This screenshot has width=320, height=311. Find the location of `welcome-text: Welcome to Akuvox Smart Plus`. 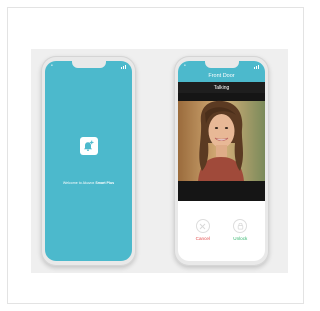

welcome-text: Welcome to Akuvox Smart Plus is located at coordinates (88, 183).